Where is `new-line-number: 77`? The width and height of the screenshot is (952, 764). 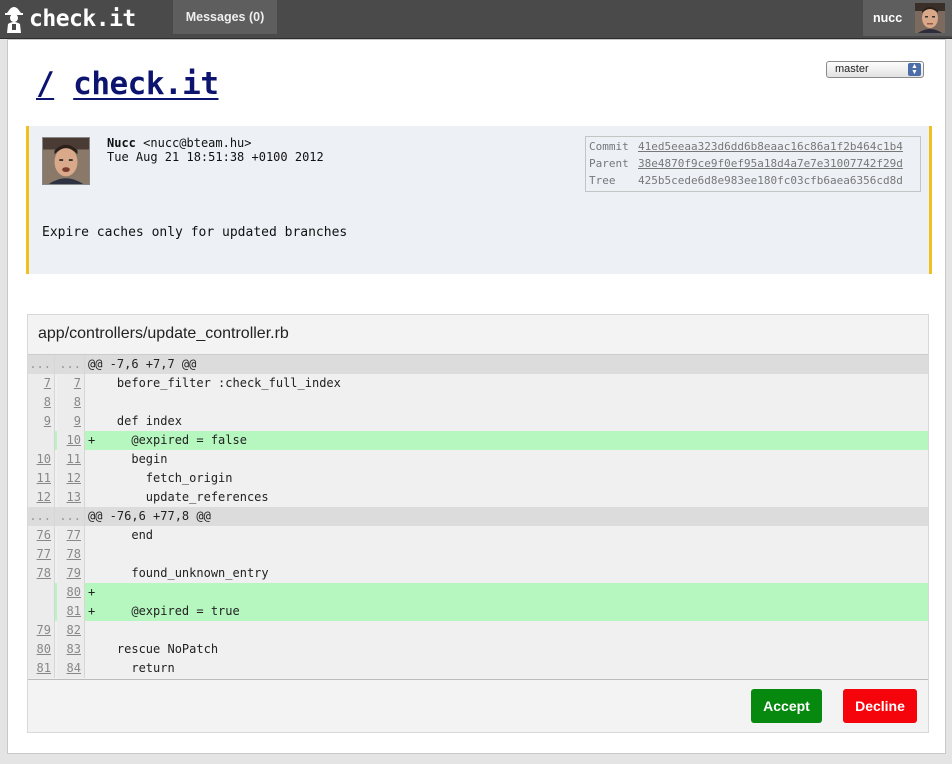
new-line-number: 77 is located at coordinates (71, 535).